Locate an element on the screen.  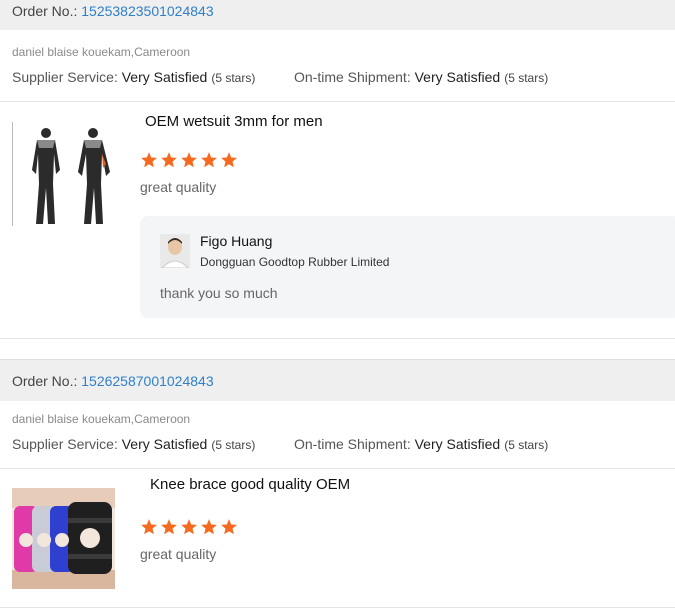
order-label: Order No.: 15253823501024843 is located at coordinates (113, 11).